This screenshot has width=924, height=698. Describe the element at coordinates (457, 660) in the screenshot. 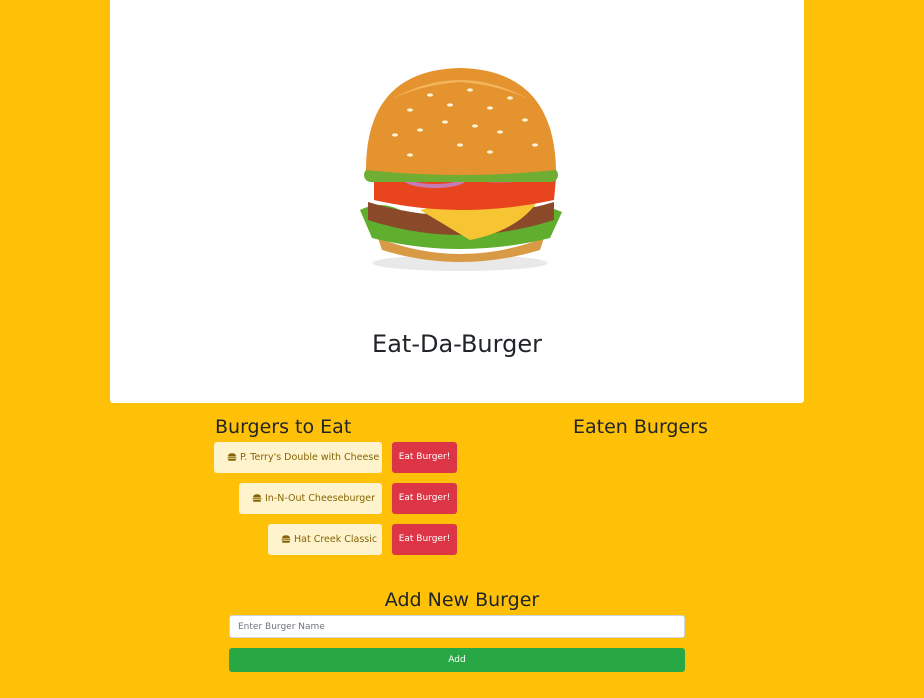

I see `add-burger-button: Add` at that location.